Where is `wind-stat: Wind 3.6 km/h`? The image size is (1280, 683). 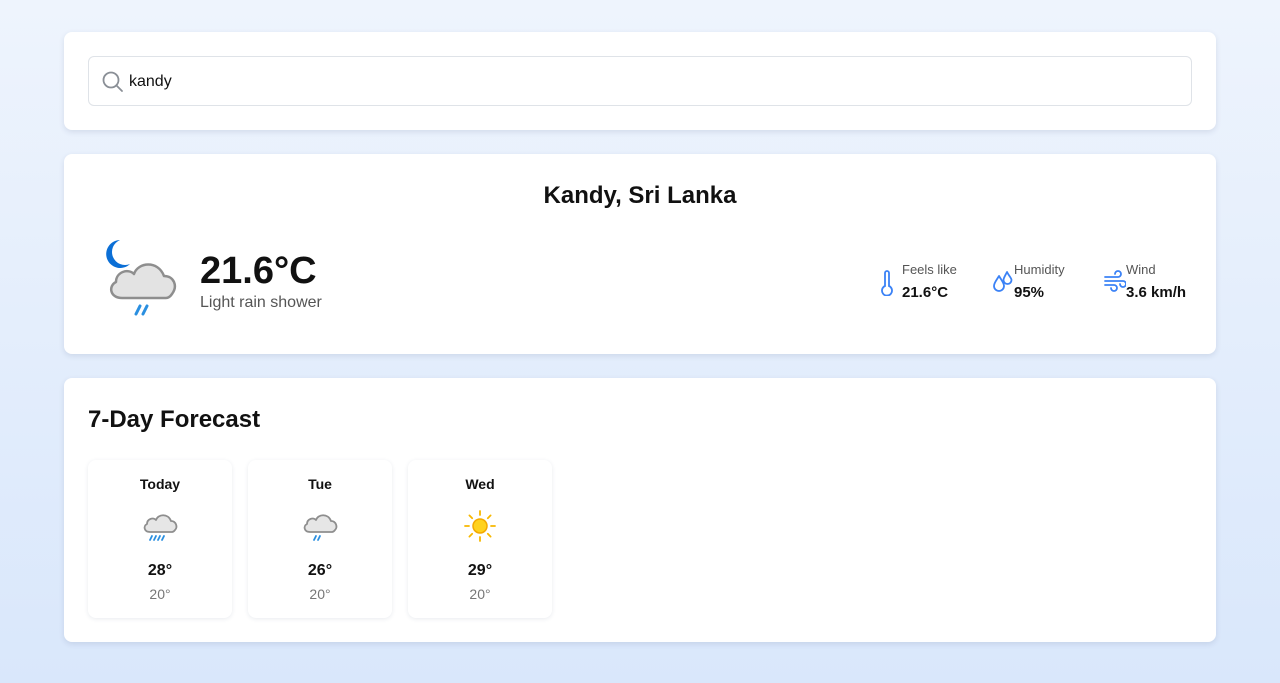
wind-stat: Wind 3.6 km/h is located at coordinates (1154, 282).